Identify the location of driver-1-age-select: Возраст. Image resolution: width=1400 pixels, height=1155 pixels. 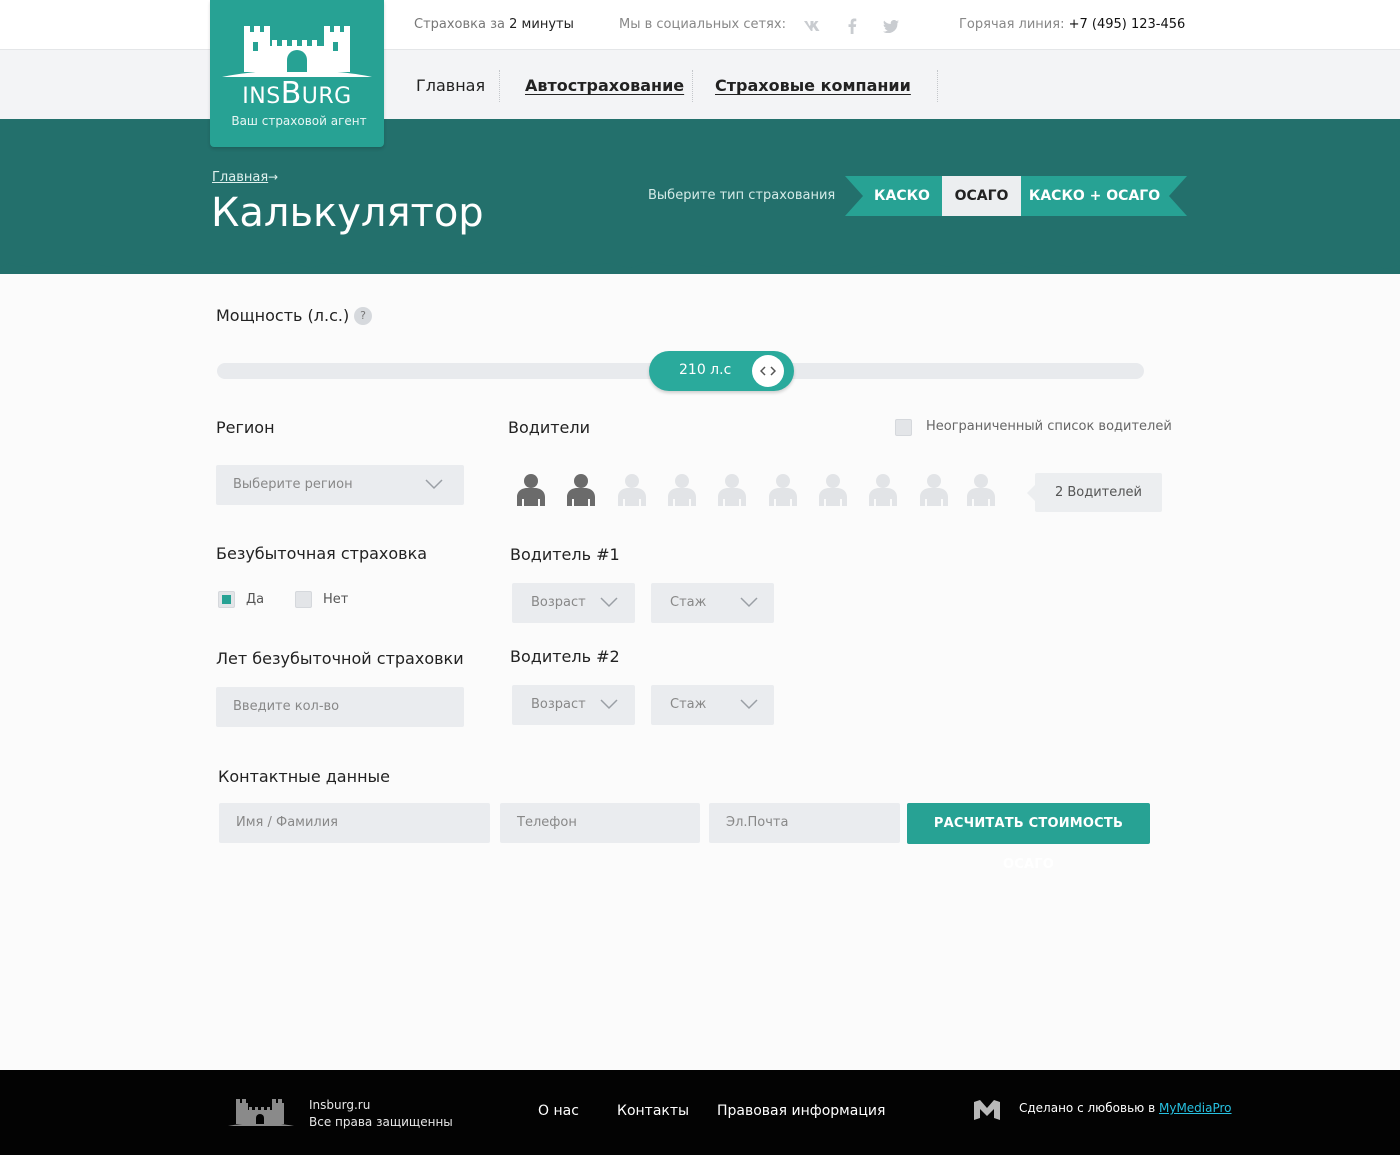
(573, 603).